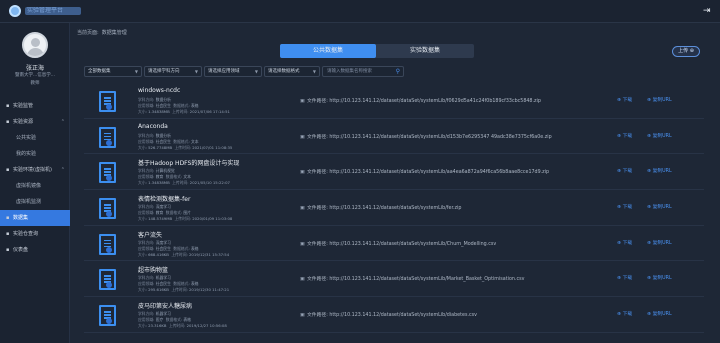 The image size is (720, 343). What do you see at coordinates (32, 170) in the screenshot?
I see `sidebar-item-label: 实验环境(虚拟机)` at bounding box center [32, 170].